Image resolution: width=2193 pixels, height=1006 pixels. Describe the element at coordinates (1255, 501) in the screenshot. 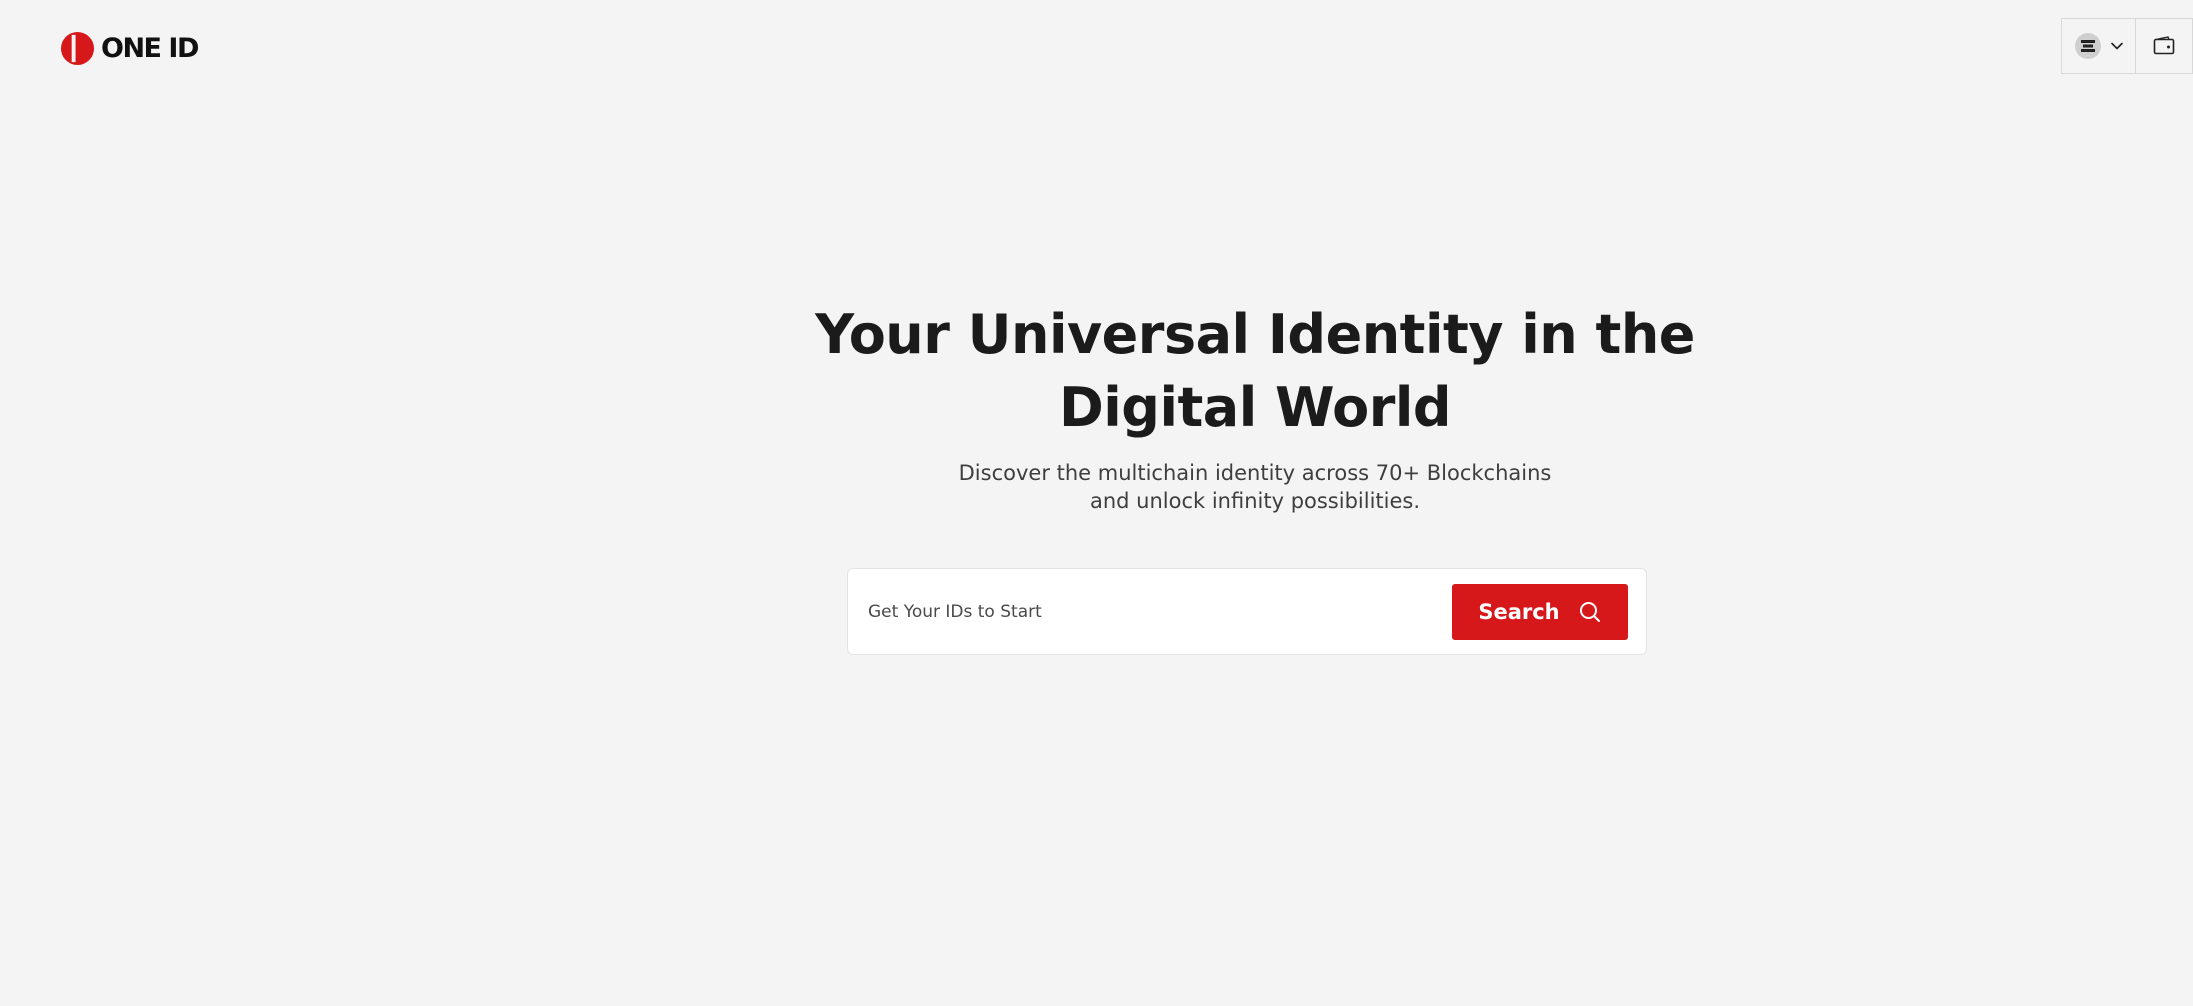

I see `hero-subtitle-line-2: and unlock infinity possibilities.` at that location.